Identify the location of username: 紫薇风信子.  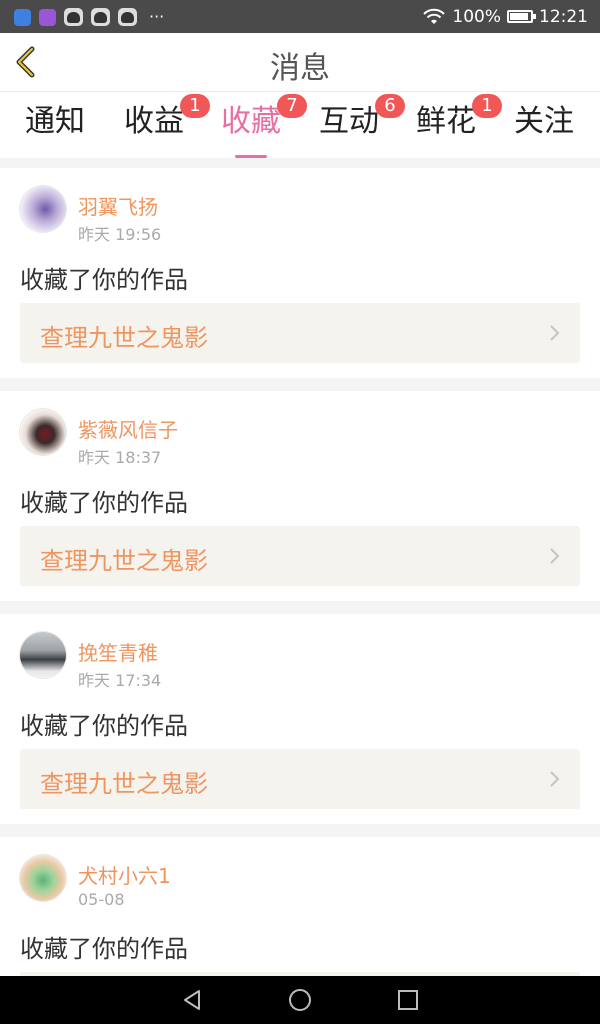
(128, 428).